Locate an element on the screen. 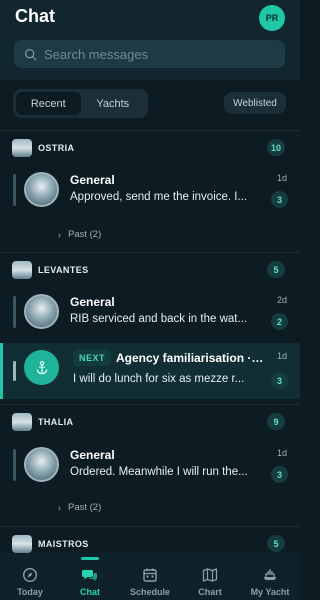 The width and height of the screenshot is (320, 600). nav-label: Chat is located at coordinates (90, 592).